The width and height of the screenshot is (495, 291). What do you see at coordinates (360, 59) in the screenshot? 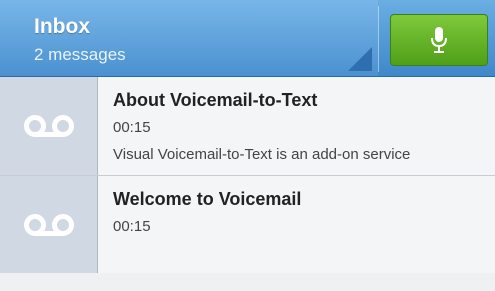
I see `dropdown-corner-icon` at bounding box center [360, 59].